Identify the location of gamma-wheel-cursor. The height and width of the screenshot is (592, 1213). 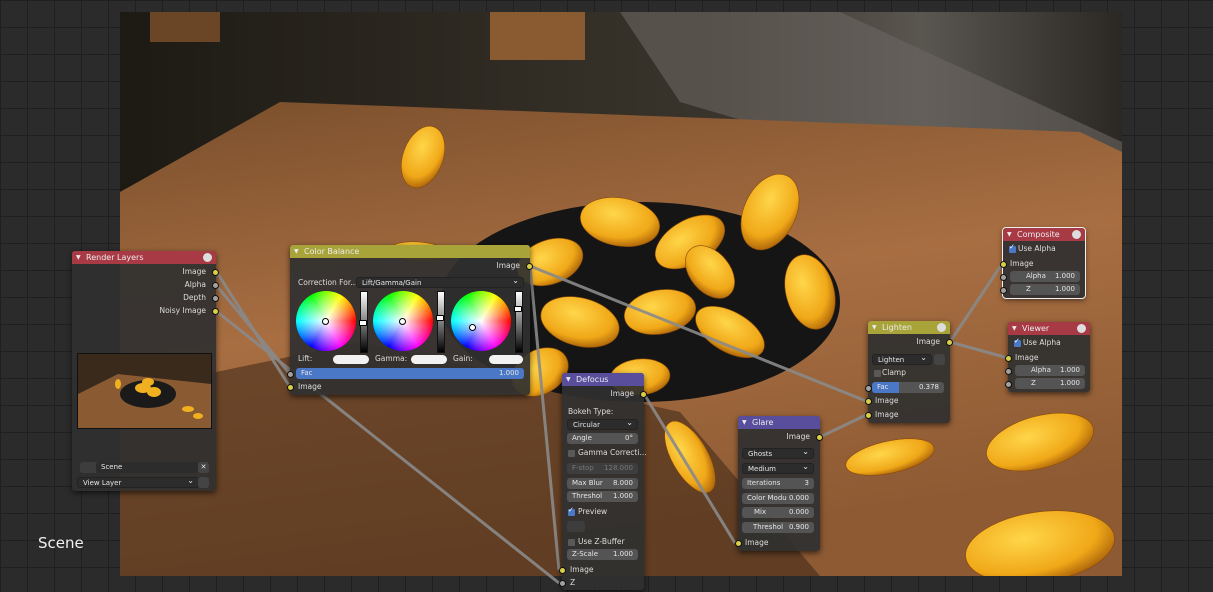
(402, 321).